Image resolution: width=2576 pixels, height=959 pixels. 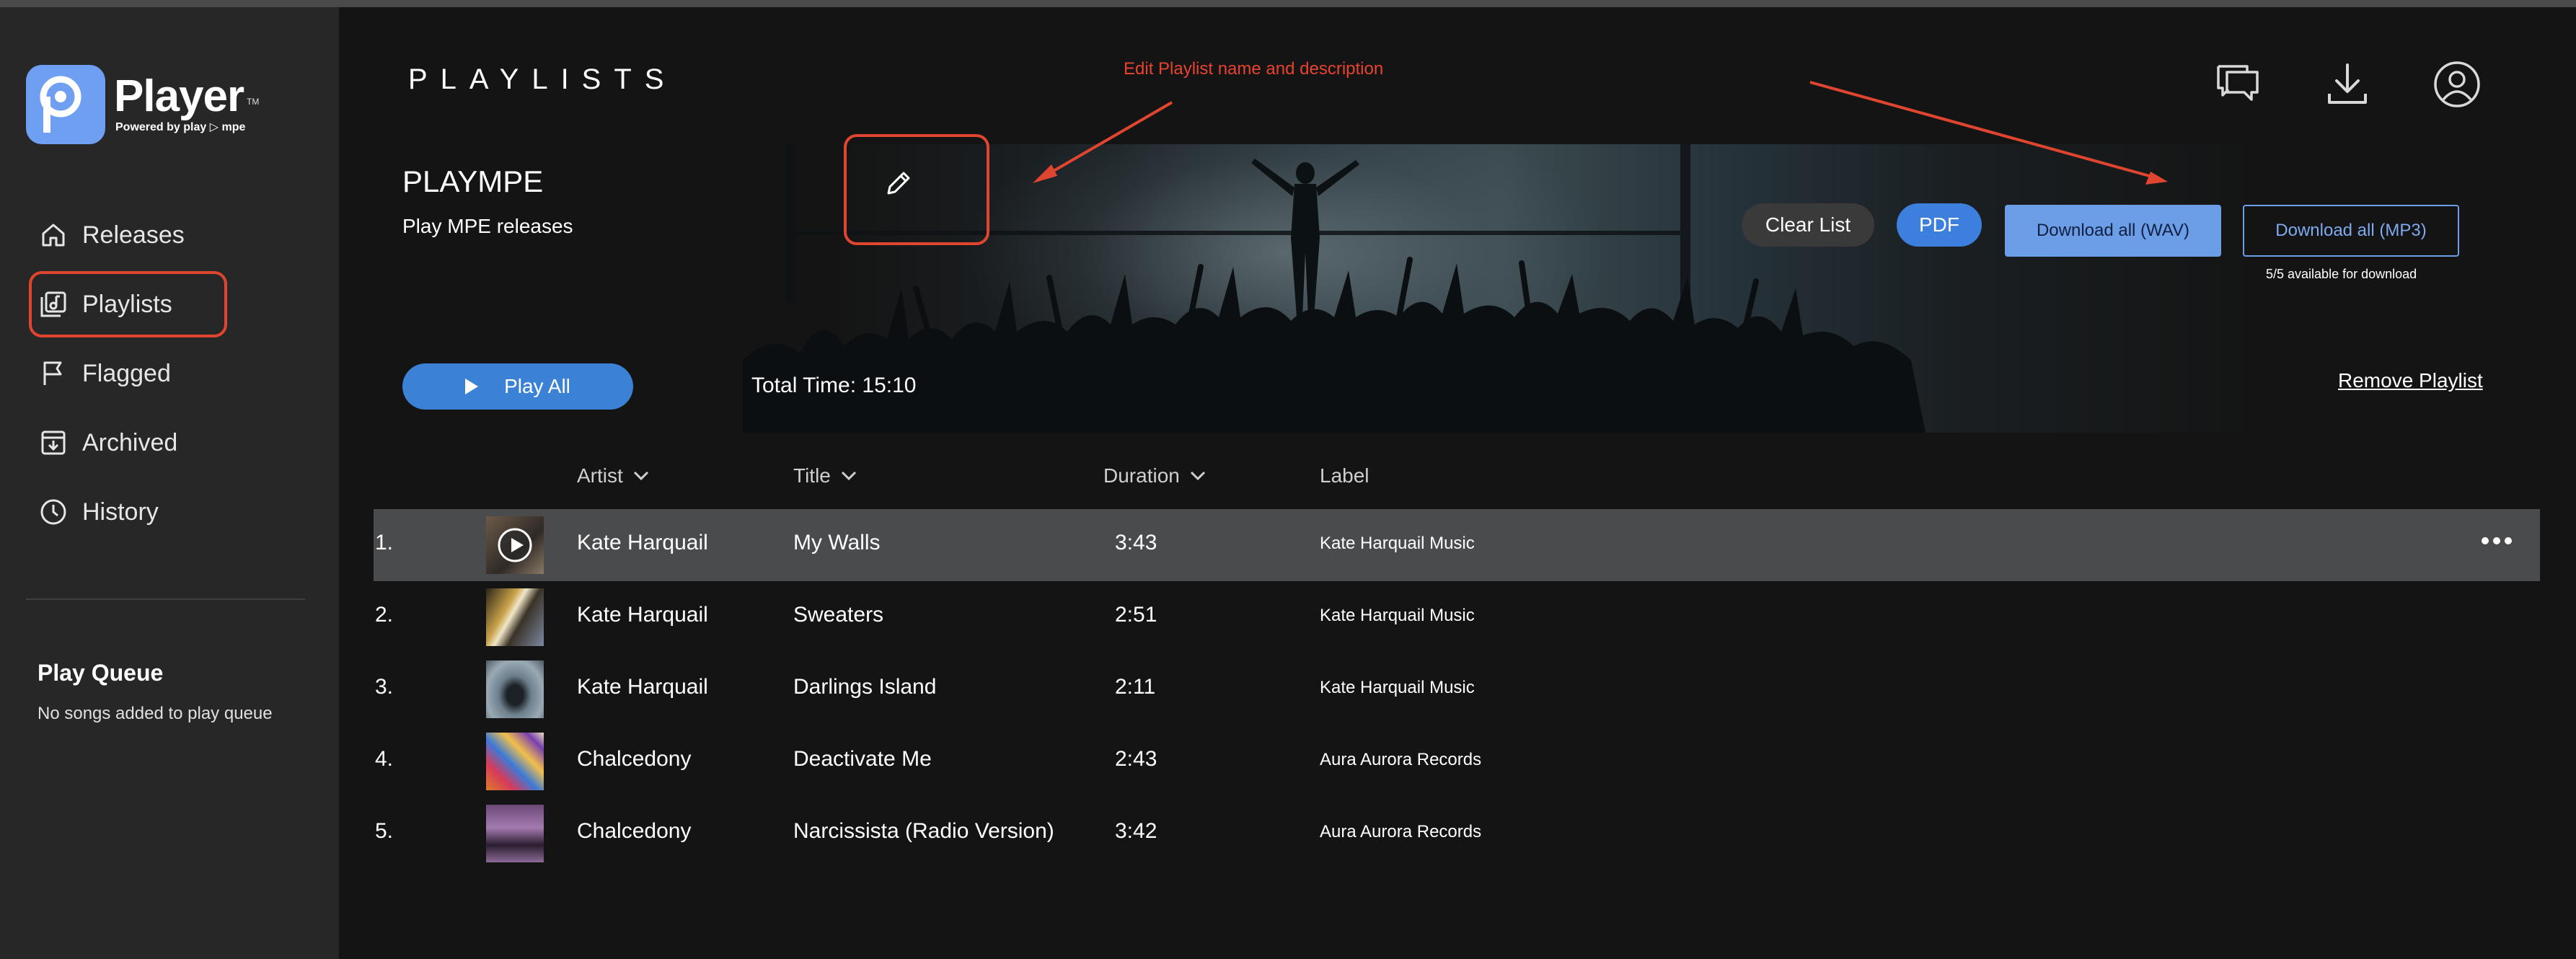 I want to click on playlist-name: PLAYMPE, so click(x=473, y=181).